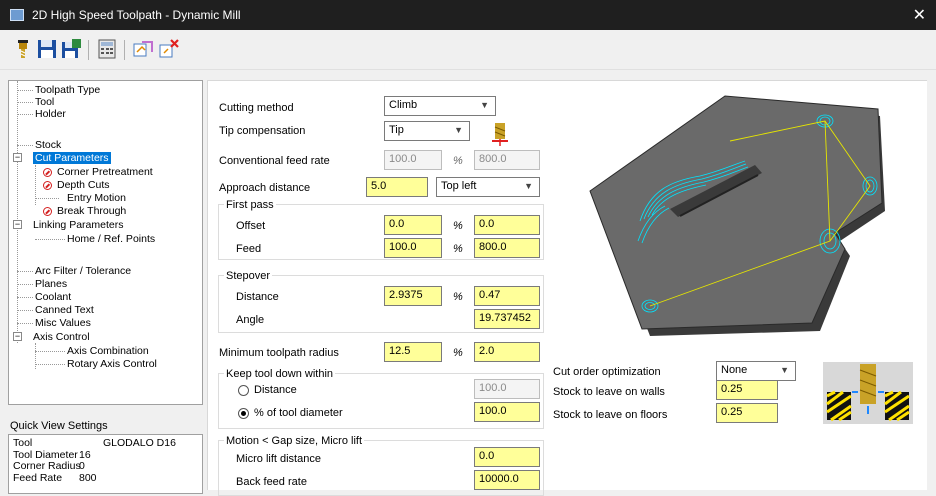 This screenshot has width=936, height=496. I want to click on app-icon, so click(17, 15).